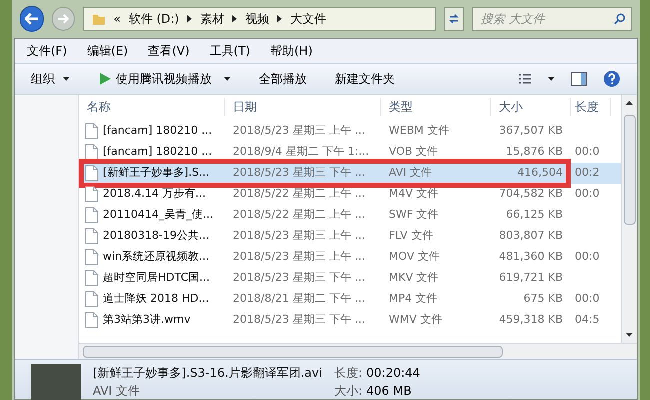  What do you see at coordinates (350, 257) in the screenshot?
I see `file-row: win系统还原视频教... 2018/5/23 星期三 上午 ... MOV 文件 481,360 KB 00:0` at bounding box center [350, 257].